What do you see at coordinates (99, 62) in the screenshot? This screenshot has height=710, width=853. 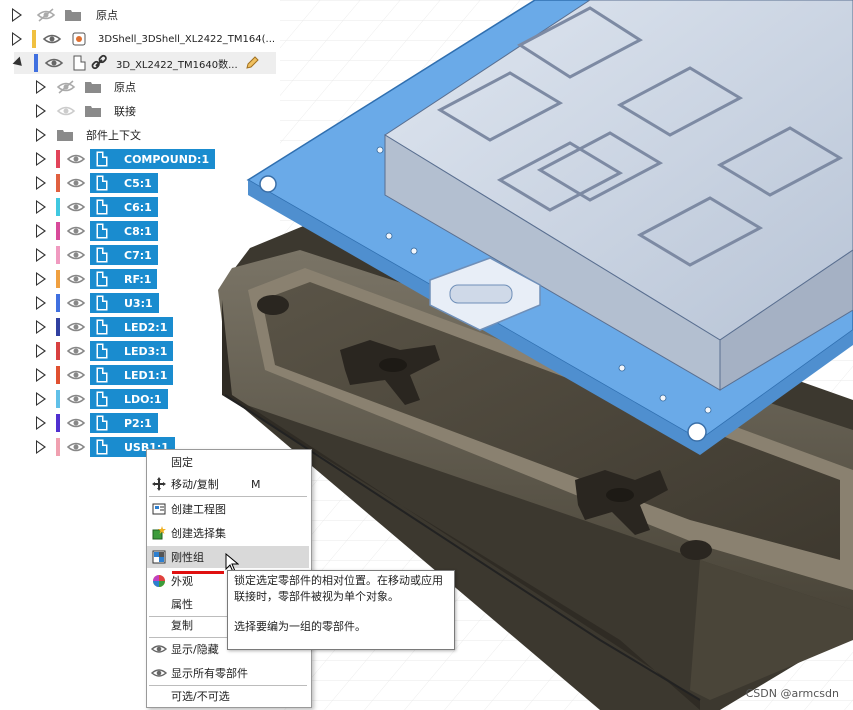 I see `link-icon` at bounding box center [99, 62].